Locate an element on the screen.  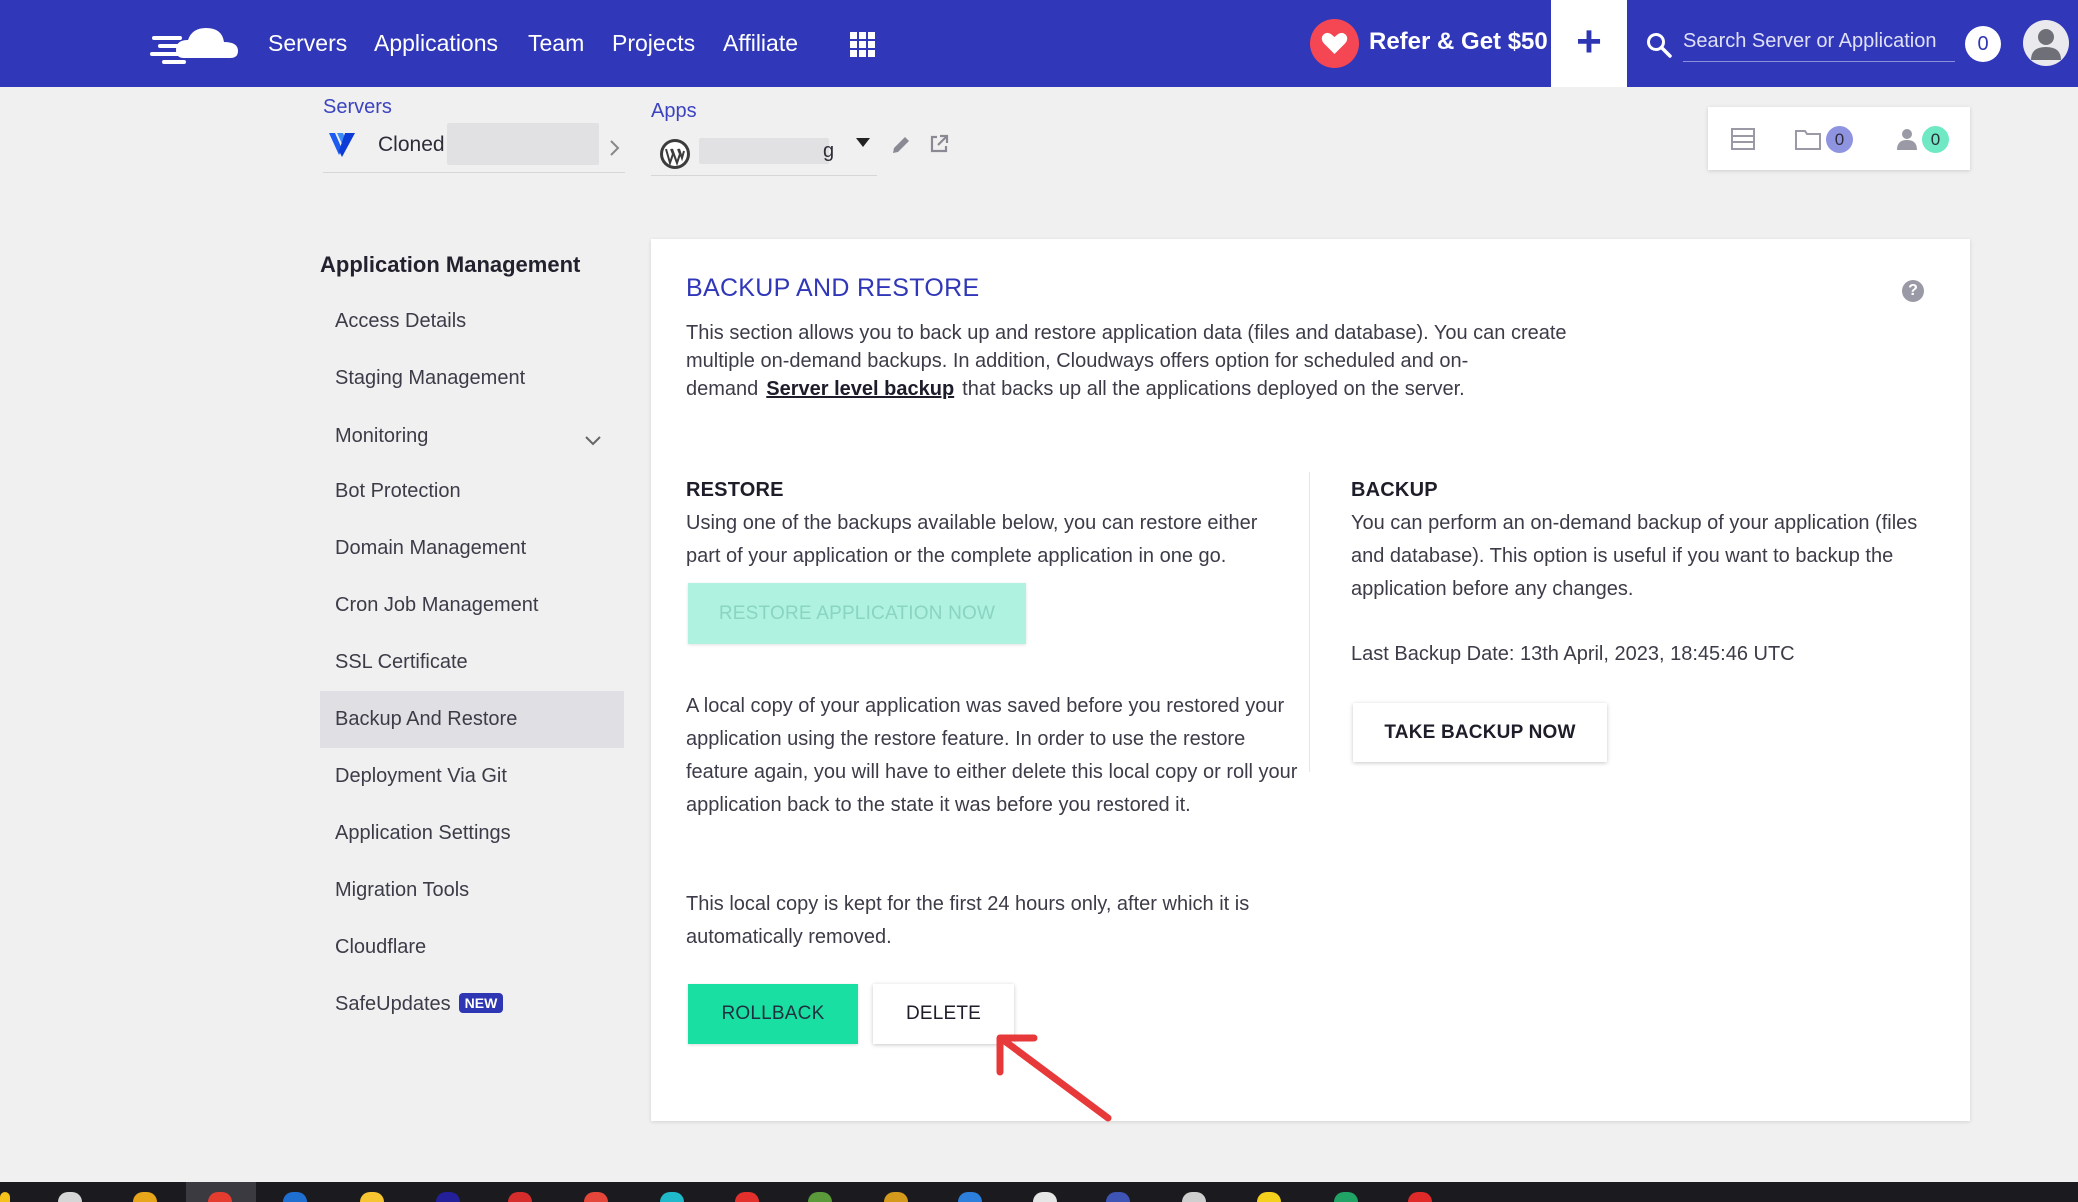
nav-applications: Applications is located at coordinates (436, 43).